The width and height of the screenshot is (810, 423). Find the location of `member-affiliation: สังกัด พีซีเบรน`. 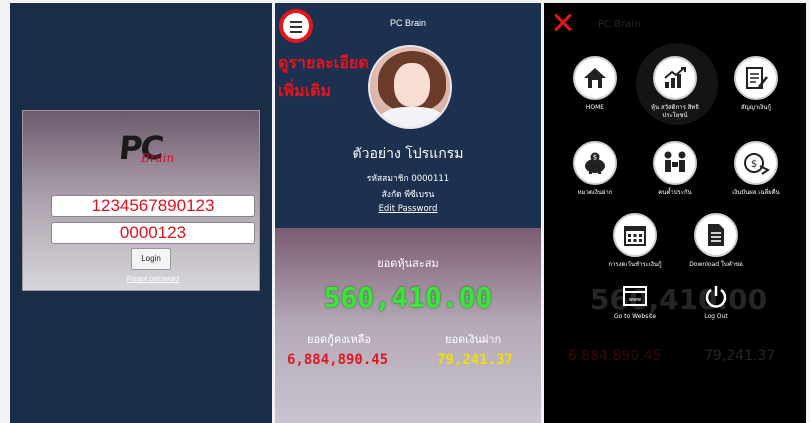

member-affiliation: สังกัด พีซีเบรน is located at coordinates (408, 195).